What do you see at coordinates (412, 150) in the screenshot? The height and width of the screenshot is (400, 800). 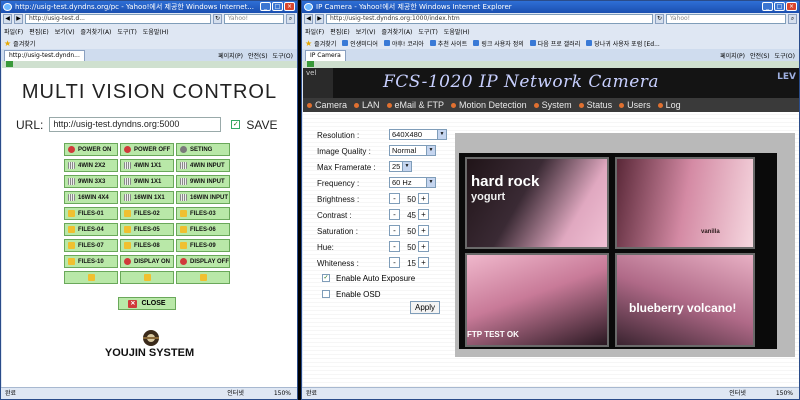 I see `quality-select: Normal ▼` at bounding box center [412, 150].